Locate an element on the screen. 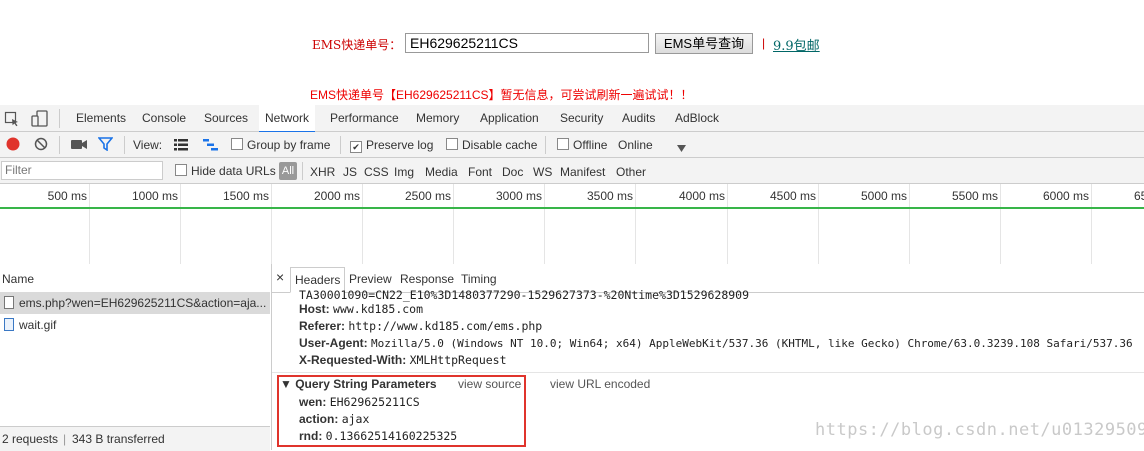  name-column-header: Name is located at coordinates (18, 279).